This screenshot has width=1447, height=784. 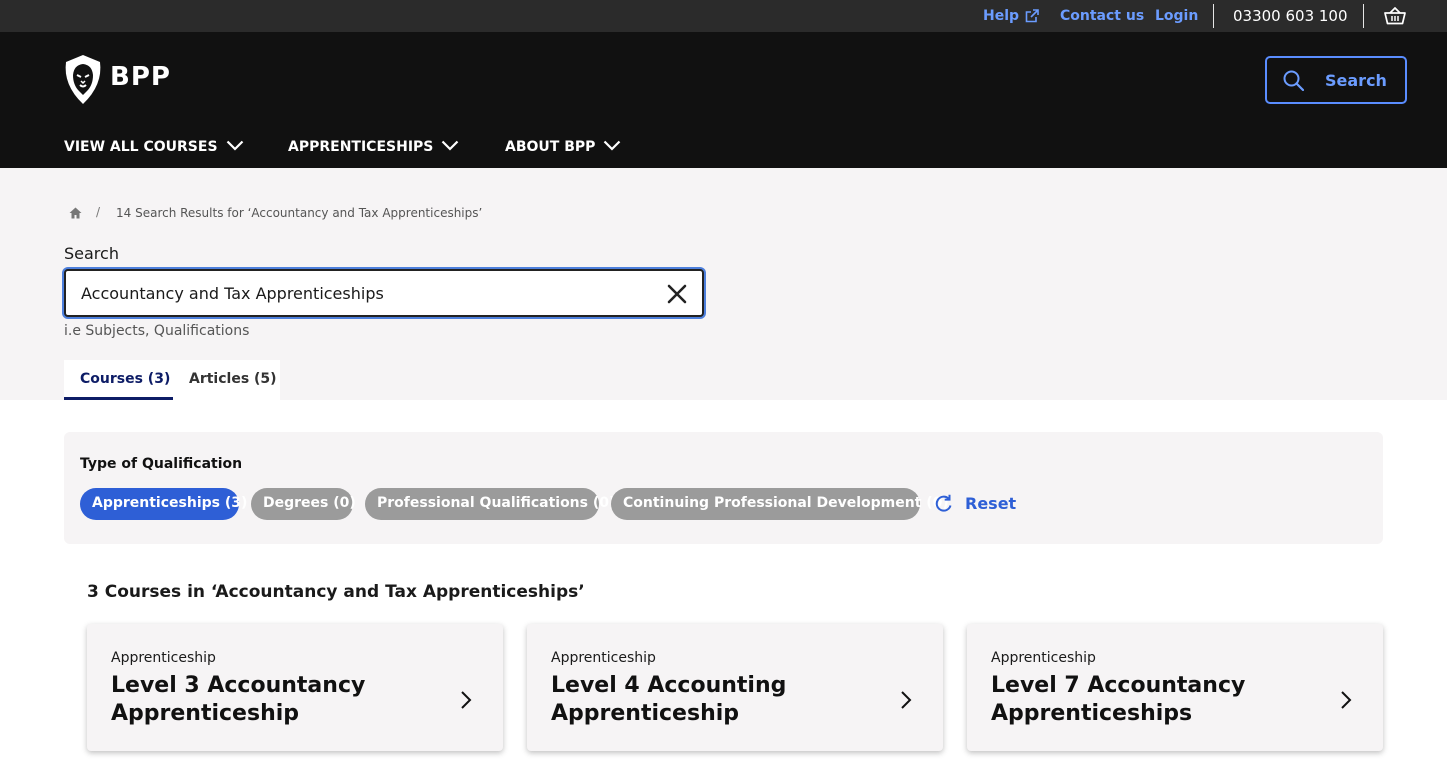 What do you see at coordinates (140, 77) in the screenshot?
I see `logo-text: BPP` at bounding box center [140, 77].